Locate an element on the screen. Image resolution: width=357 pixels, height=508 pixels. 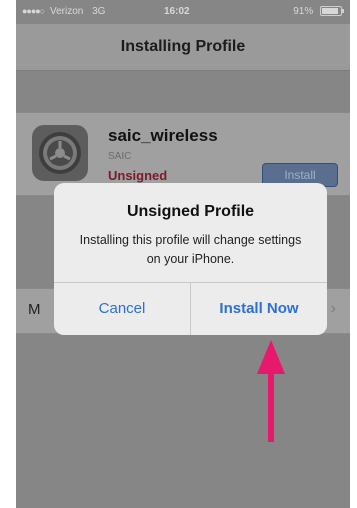
page-title: Installing Profile is located at coordinates (183, 46).